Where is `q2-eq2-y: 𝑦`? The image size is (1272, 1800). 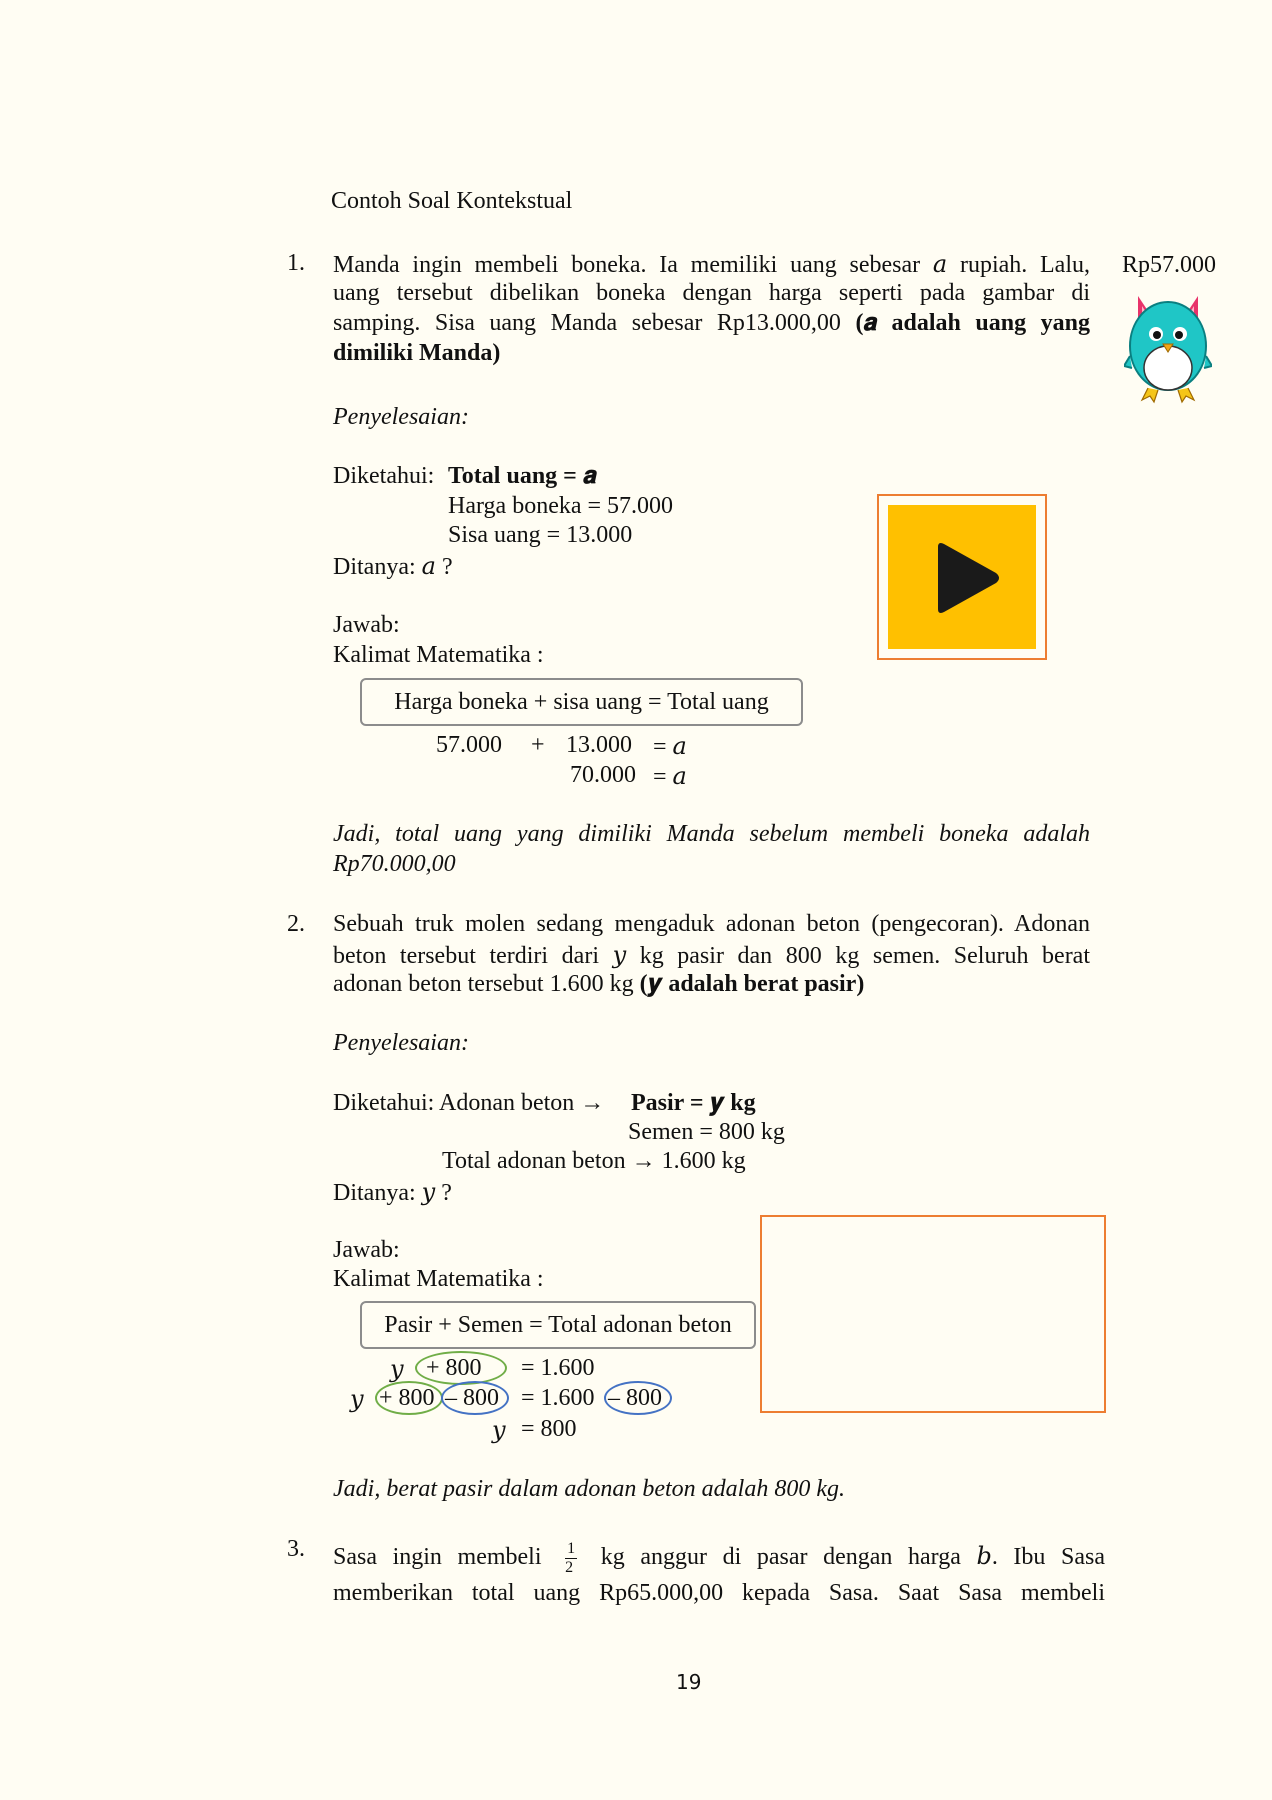
q2-eq2-y: 𝑦 is located at coordinates (357, 1400).